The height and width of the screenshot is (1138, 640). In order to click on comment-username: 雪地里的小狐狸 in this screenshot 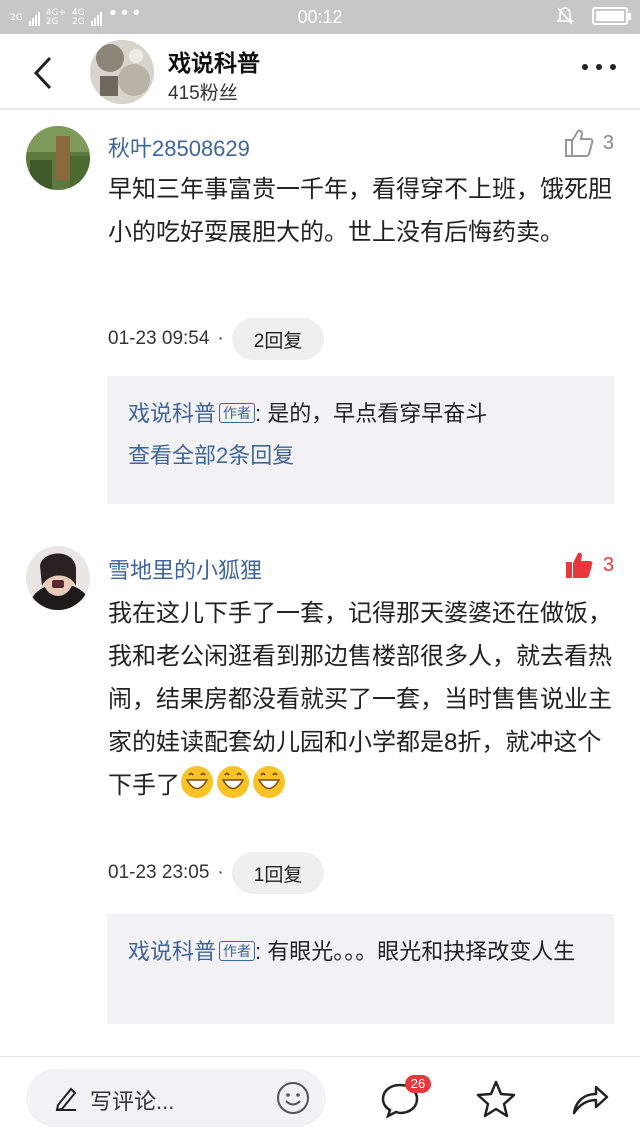, I will do `click(185, 569)`.